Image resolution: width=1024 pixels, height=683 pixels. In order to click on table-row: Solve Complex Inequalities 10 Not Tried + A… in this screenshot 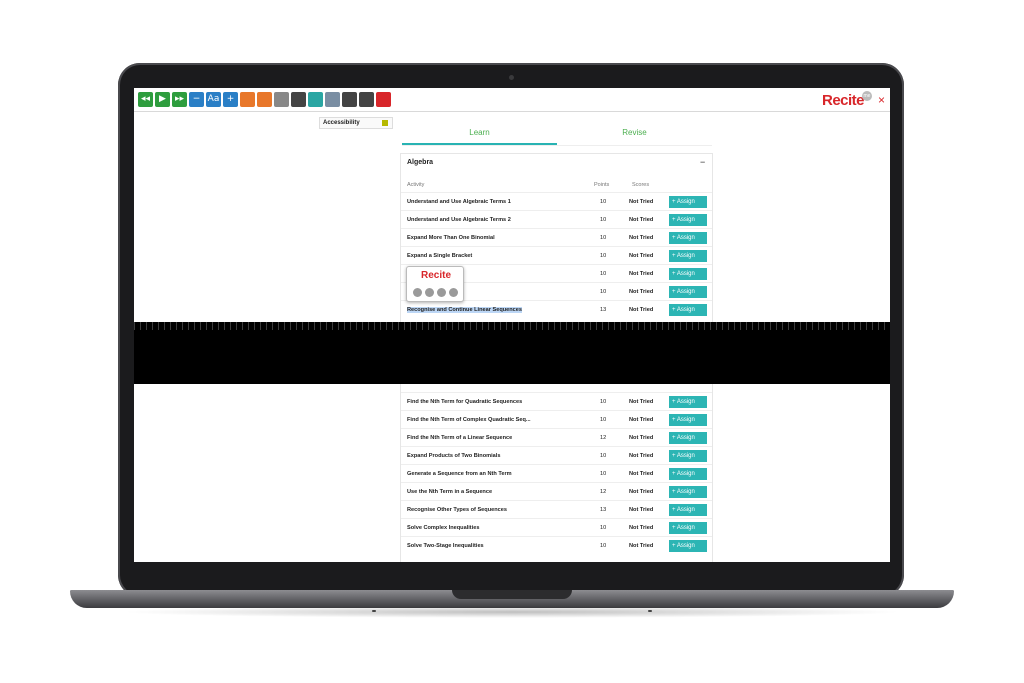, I will do `click(556, 527)`.